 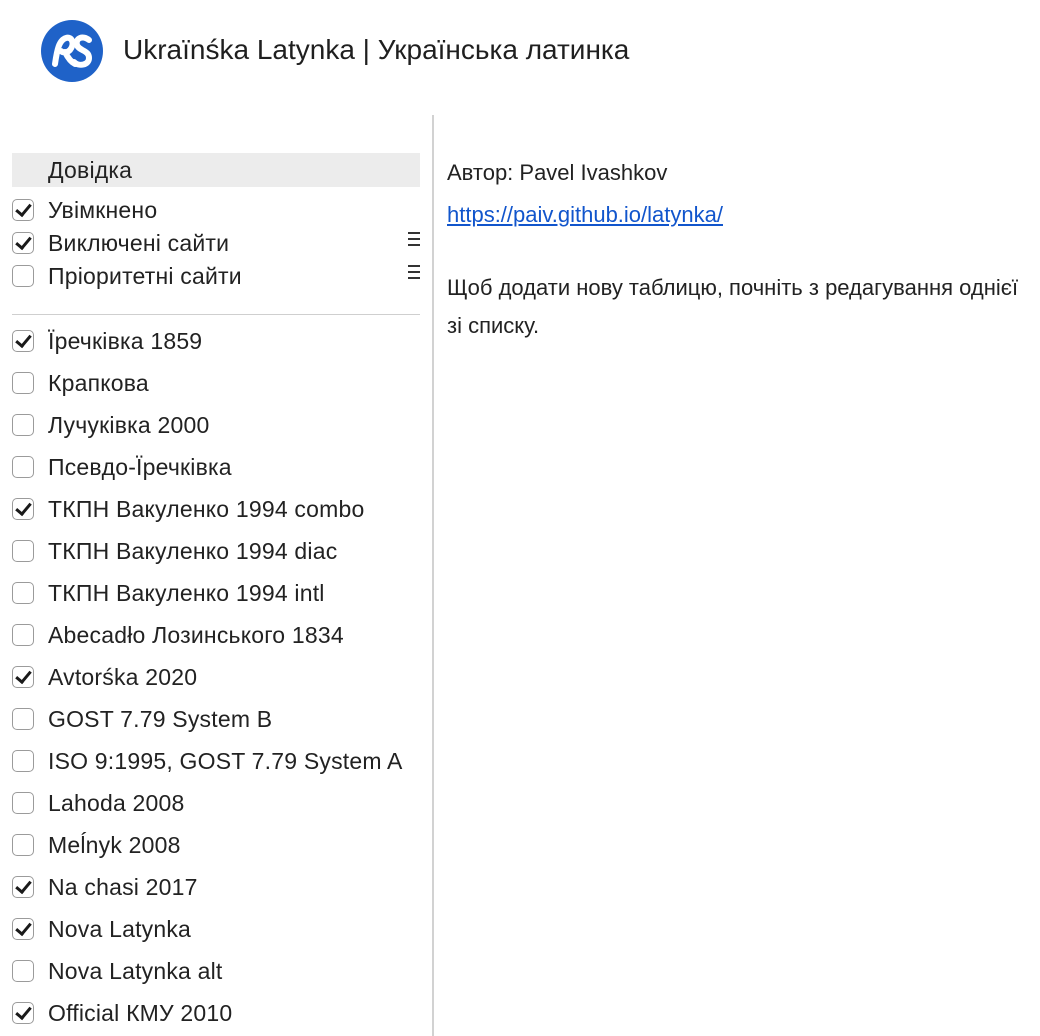 I want to click on panel-divider, so click(x=433, y=575).